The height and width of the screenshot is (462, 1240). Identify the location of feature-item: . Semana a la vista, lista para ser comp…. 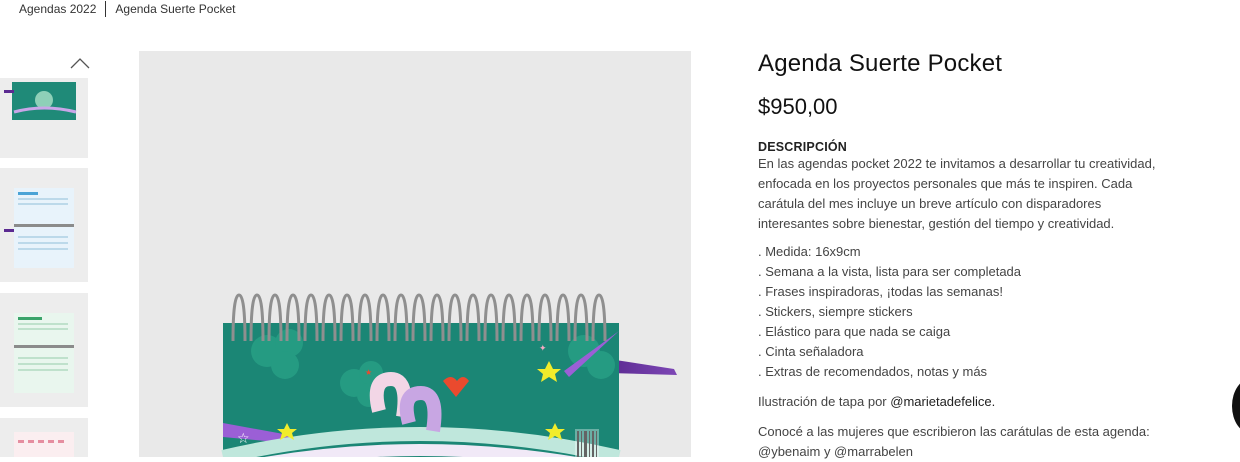
(890, 271).